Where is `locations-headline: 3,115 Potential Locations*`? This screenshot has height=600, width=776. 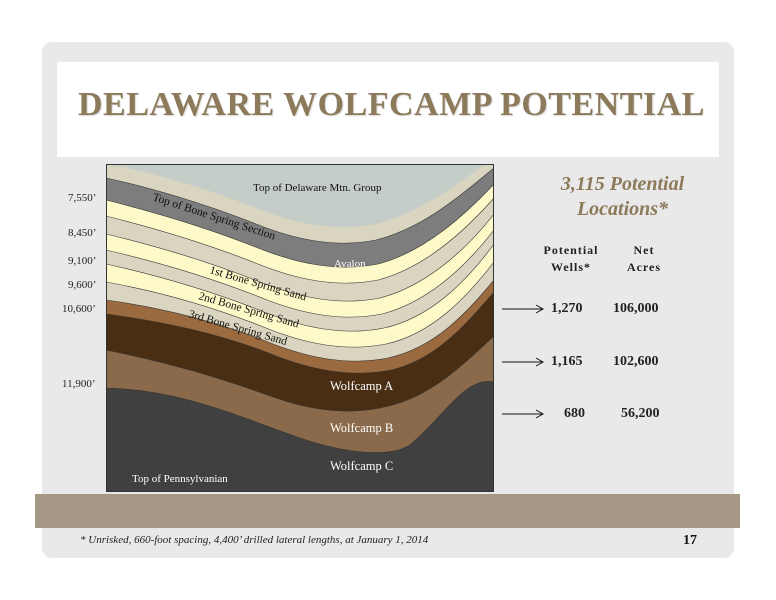 locations-headline: 3,115 Potential Locations* is located at coordinates (622, 197).